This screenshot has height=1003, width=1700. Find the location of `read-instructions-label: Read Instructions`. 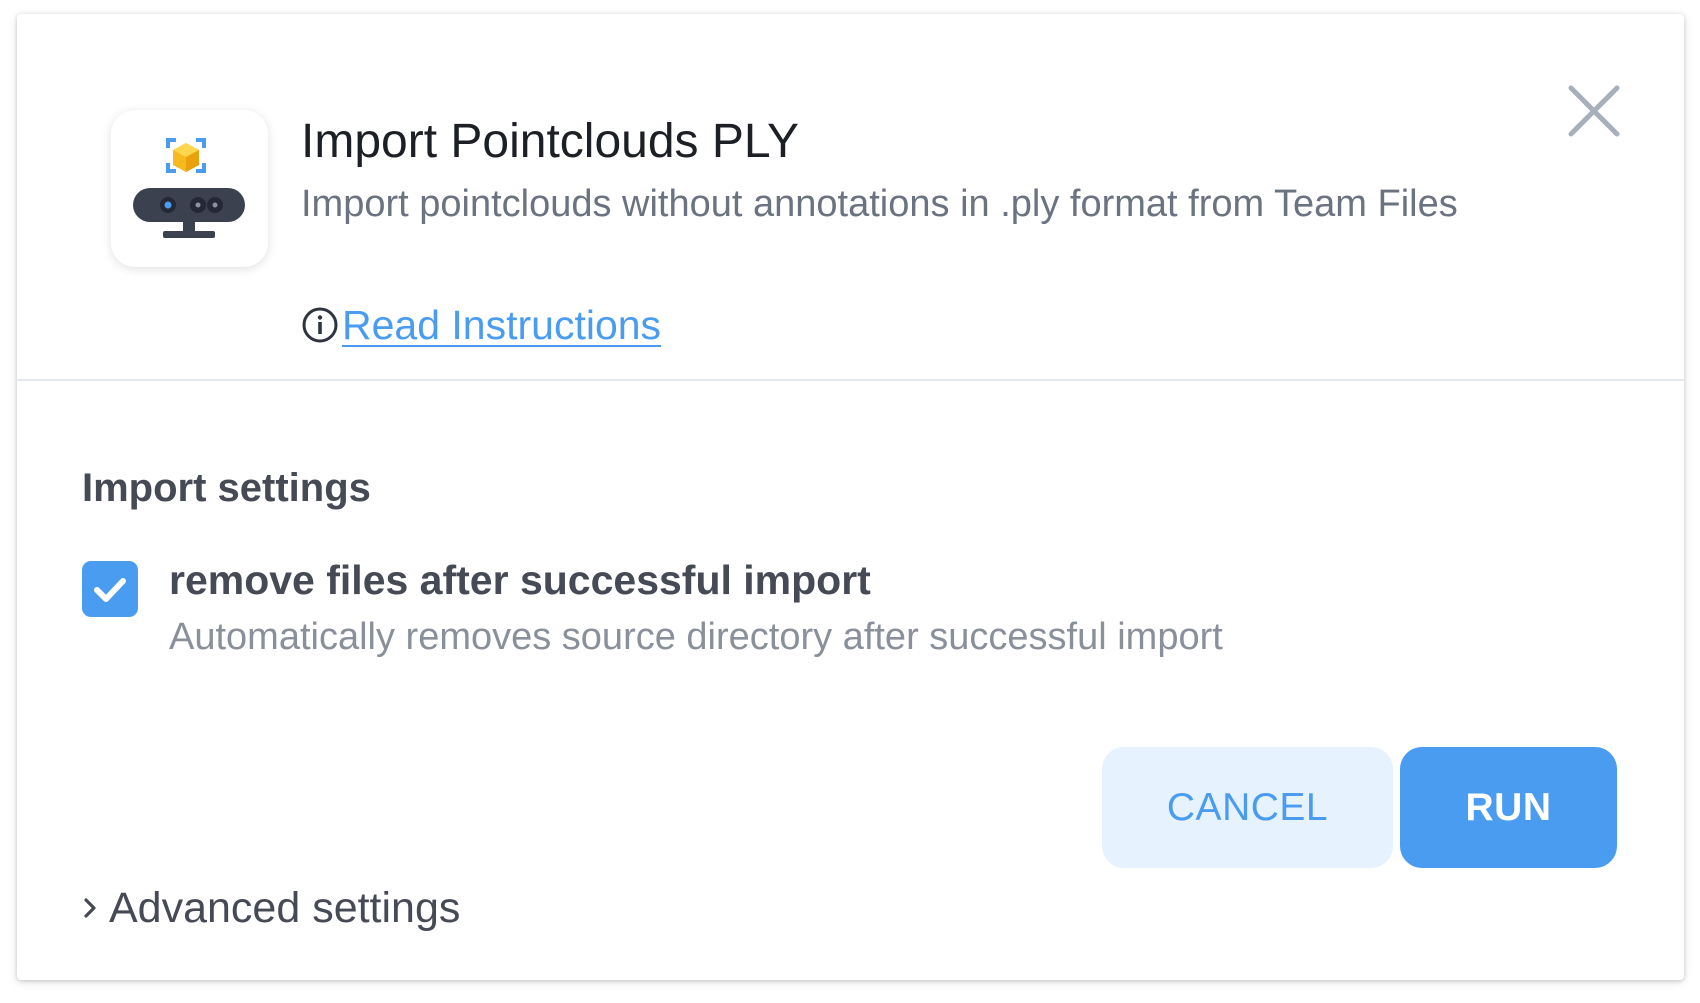

read-instructions-label: Read Instructions is located at coordinates (501, 325).